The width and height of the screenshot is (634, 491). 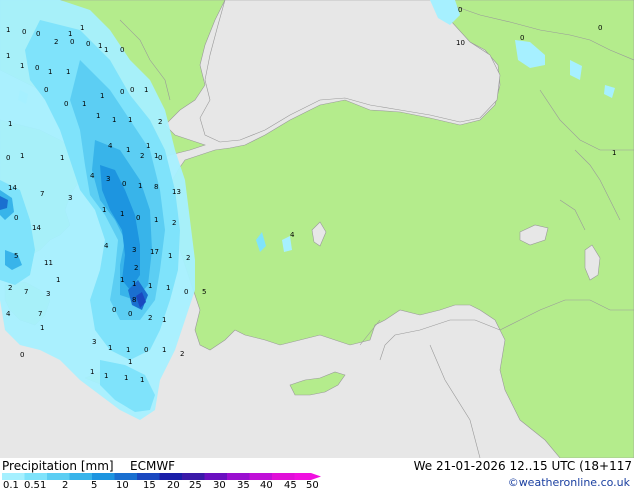 What do you see at coordinates (243, 485) in the screenshot?
I see `color-scale-tick-label: 35` at bounding box center [243, 485].